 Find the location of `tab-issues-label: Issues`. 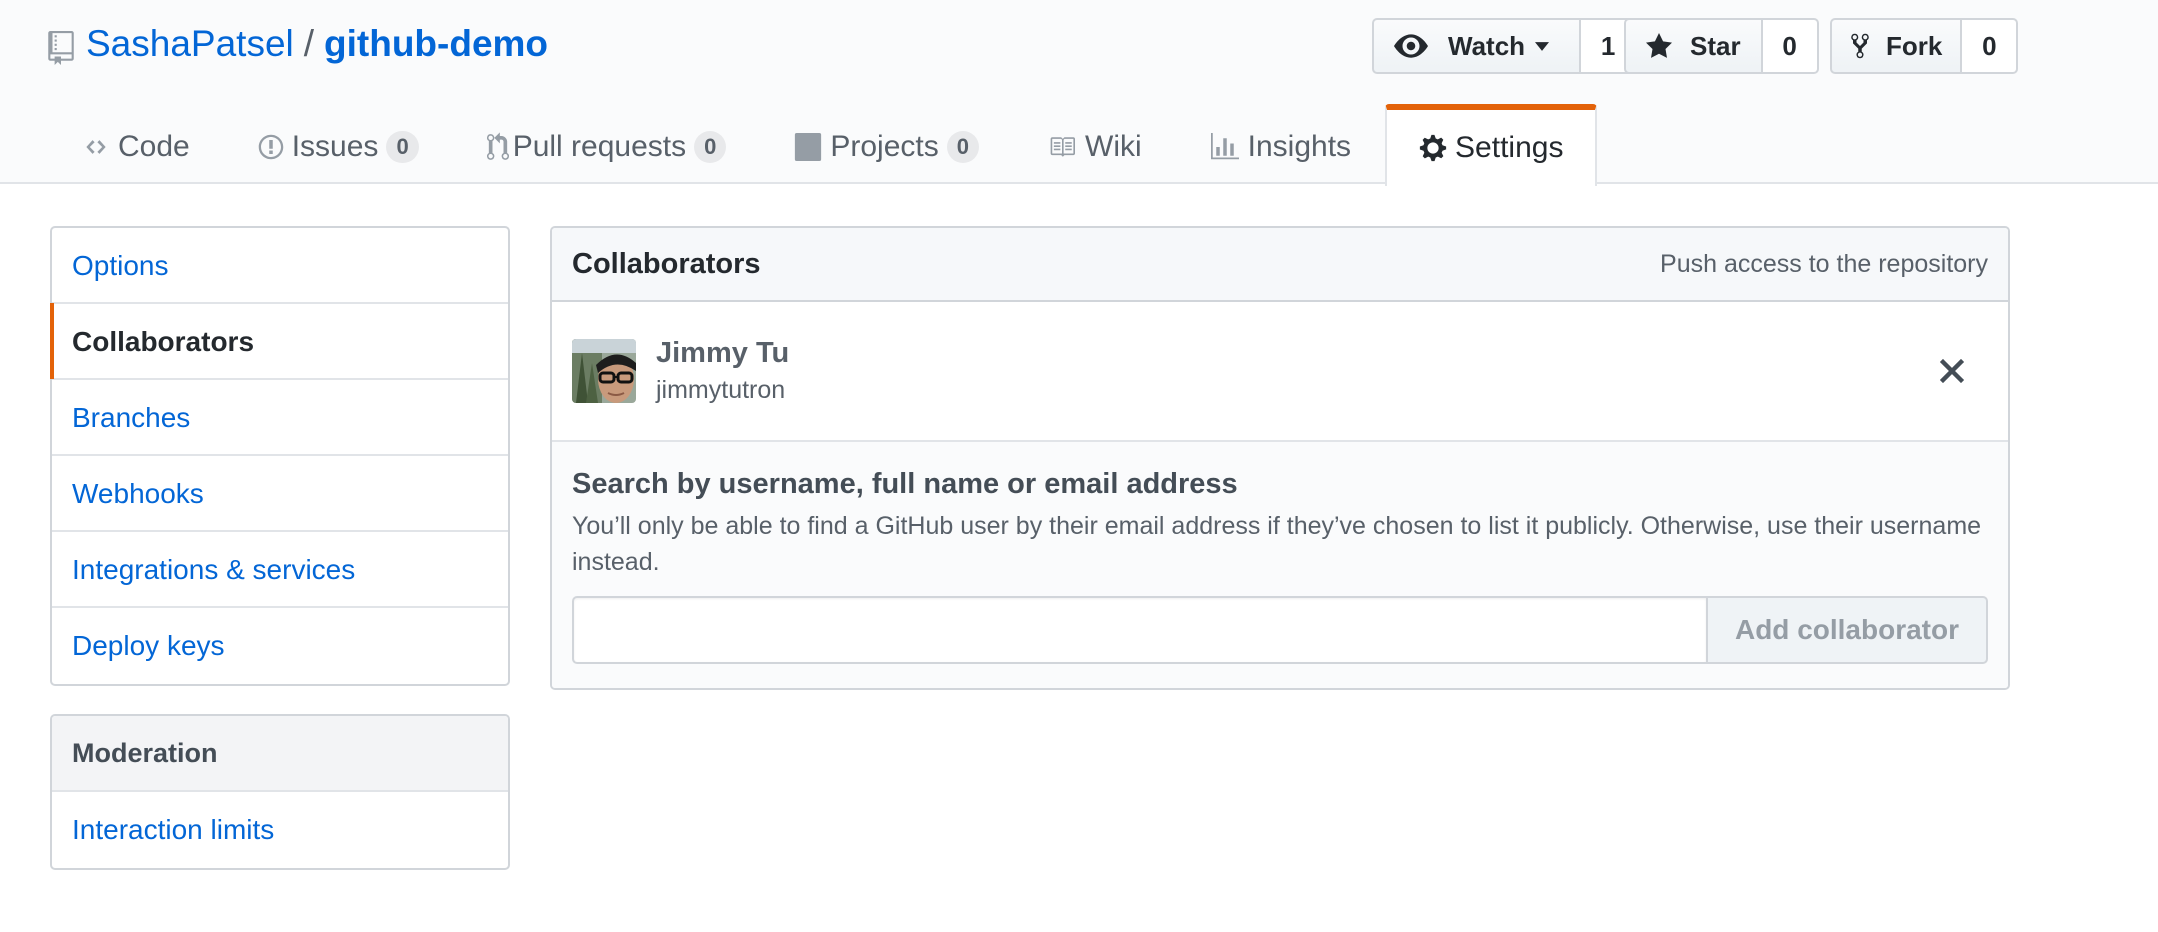

tab-issues-label: Issues is located at coordinates (335, 146).